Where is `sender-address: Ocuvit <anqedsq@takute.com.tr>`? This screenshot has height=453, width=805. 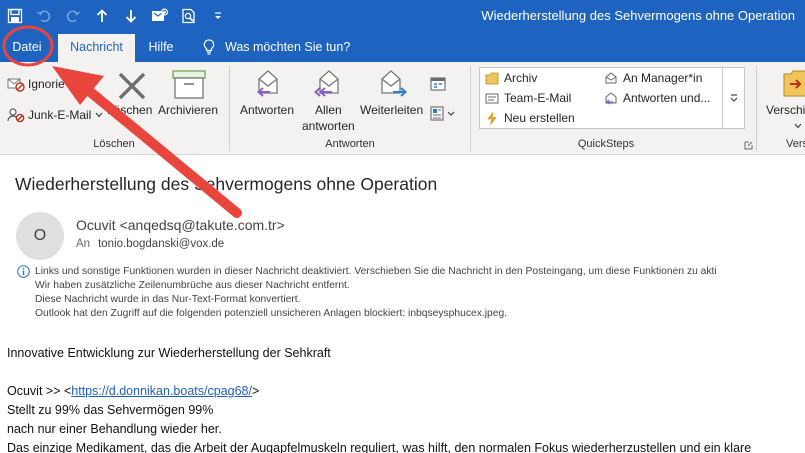
sender-address: Ocuvit <anqedsq@takute.com.tr> is located at coordinates (180, 225).